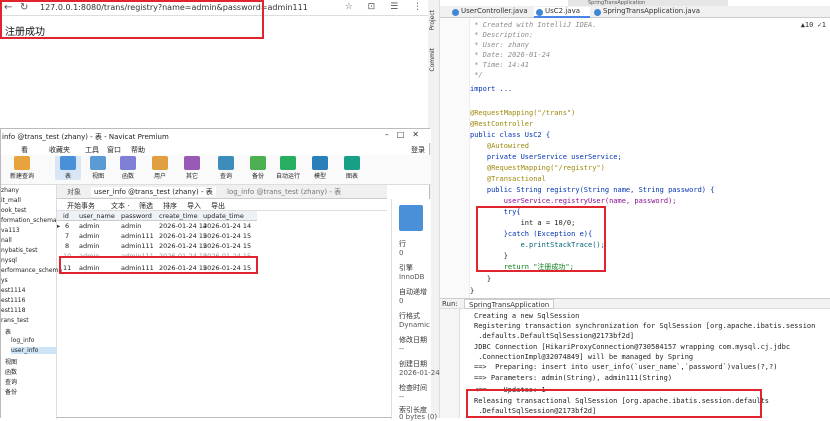 The height and width of the screenshot is (421, 830). What do you see at coordinates (11, 361) in the screenshot?
I see `tree-item: 视图` at bounding box center [11, 361].